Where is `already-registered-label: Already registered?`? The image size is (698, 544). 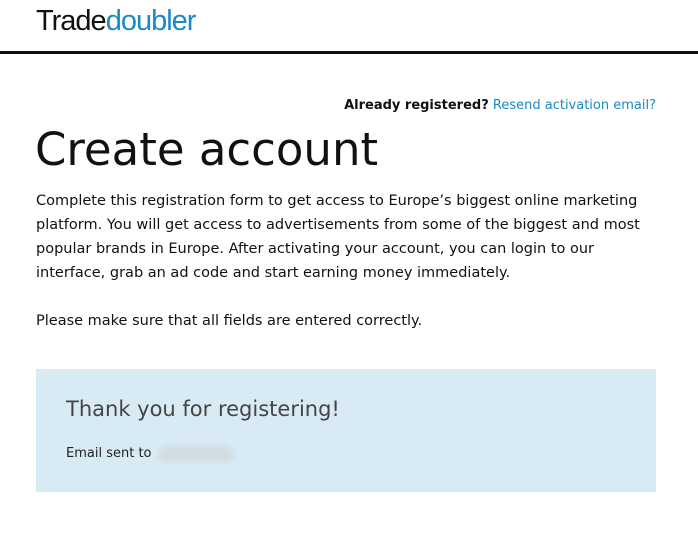
already-registered-label: Already registered? is located at coordinates (416, 105).